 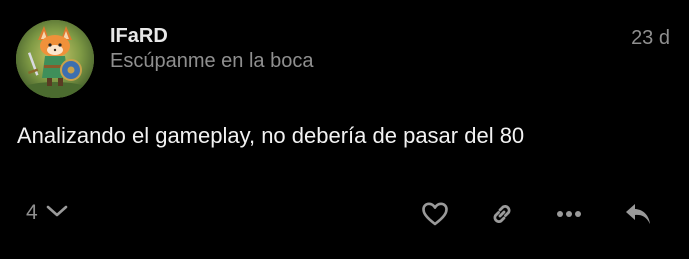 I want to click on reply-button, so click(x=638, y=214).